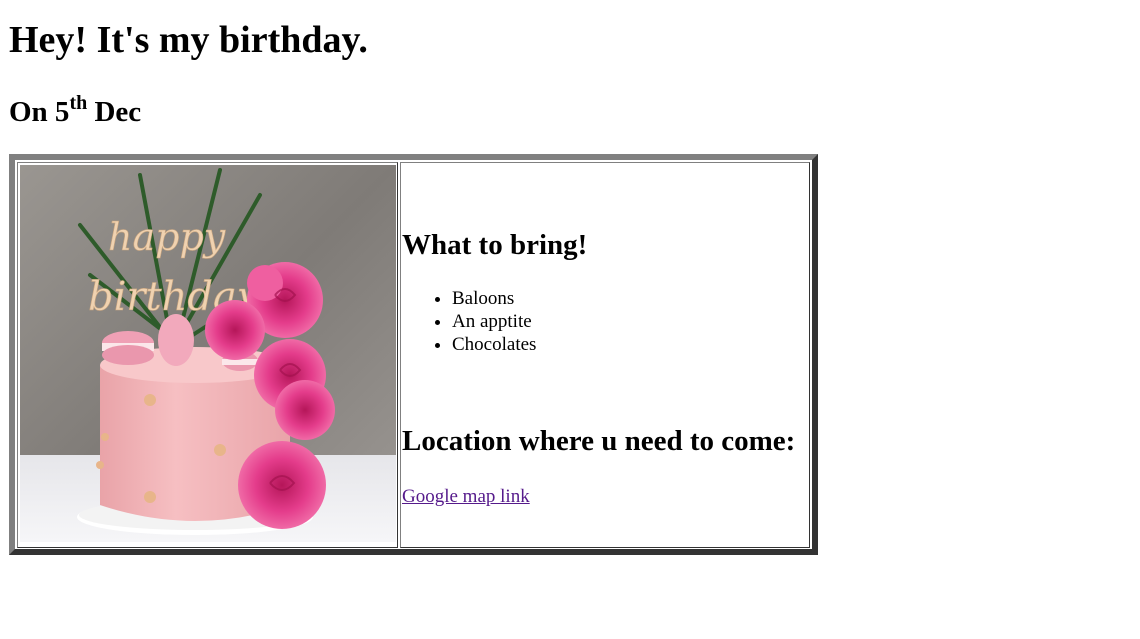  What do you see at coordinates (78, 103) in the screenshot?
I see `date-ordinal-suffix: th` at bounding box center [78, 103].